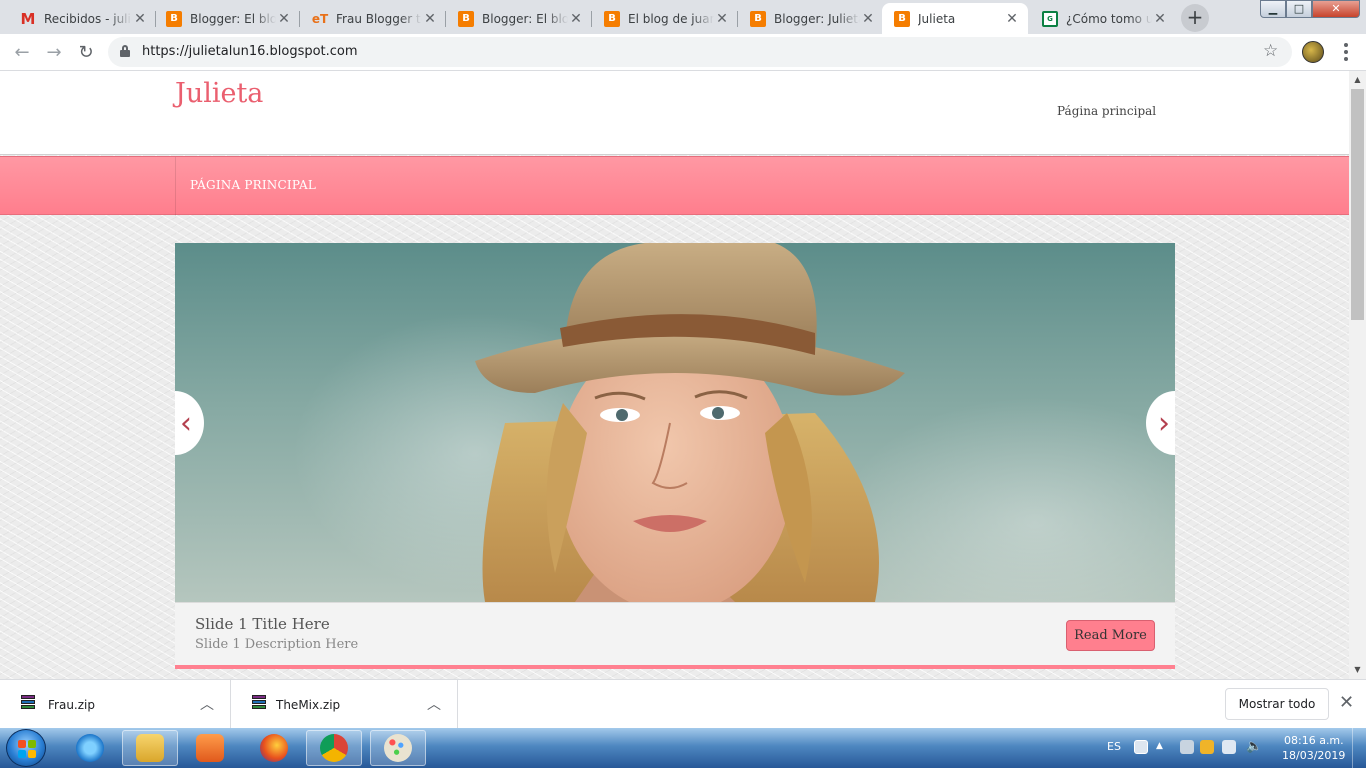 This screenshot has height=768, width=1366. What do you see at coordinates (1106, 111) in the screenshot?
I see `header-link-home: Página principal` at bounding box center [1106, 111].